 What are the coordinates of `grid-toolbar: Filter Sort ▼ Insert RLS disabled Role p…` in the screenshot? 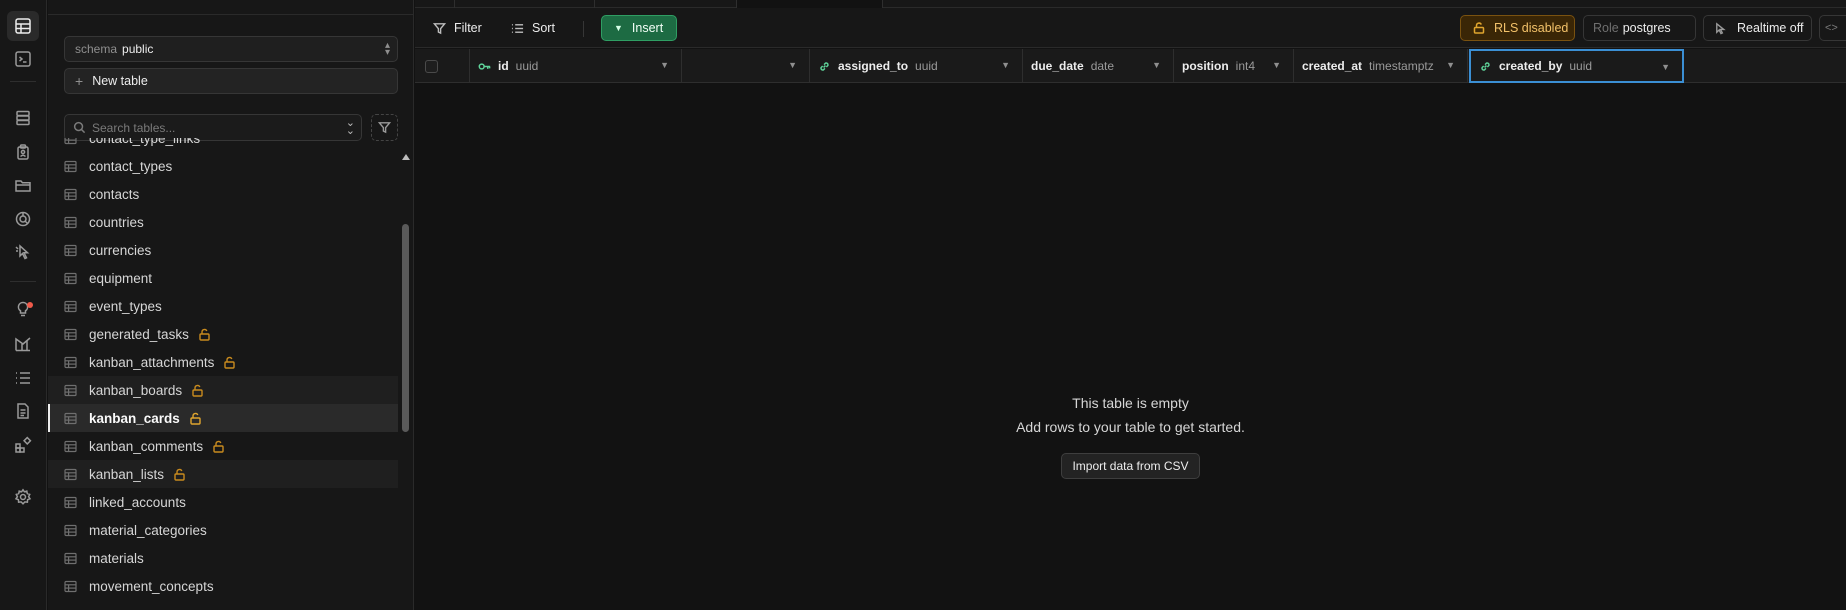 It's located at (1130, 28).